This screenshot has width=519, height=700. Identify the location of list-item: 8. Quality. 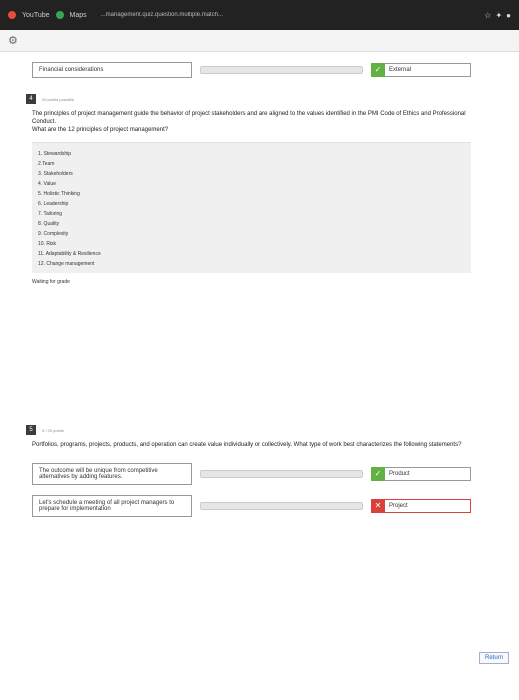
(49, 224).